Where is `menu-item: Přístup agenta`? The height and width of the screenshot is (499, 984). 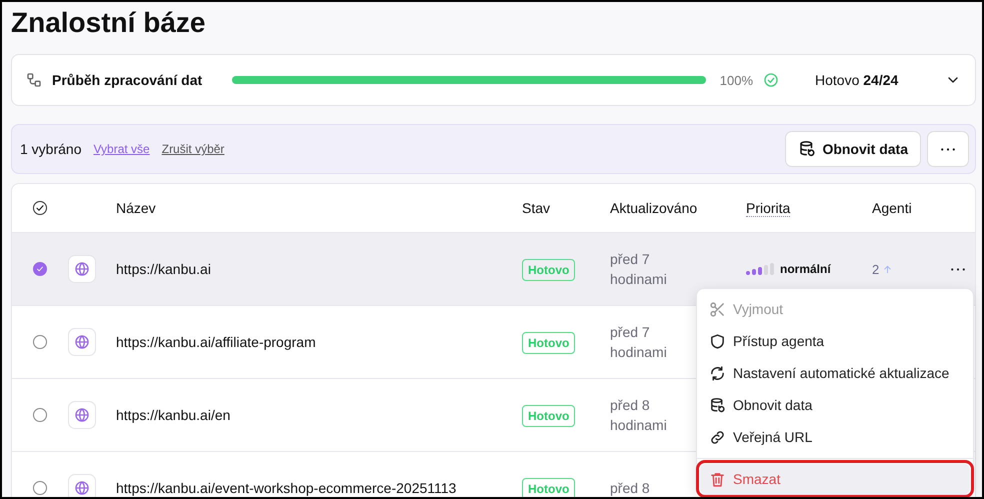 menu-item: Přístup agenta is located at coordinates (835, 341).